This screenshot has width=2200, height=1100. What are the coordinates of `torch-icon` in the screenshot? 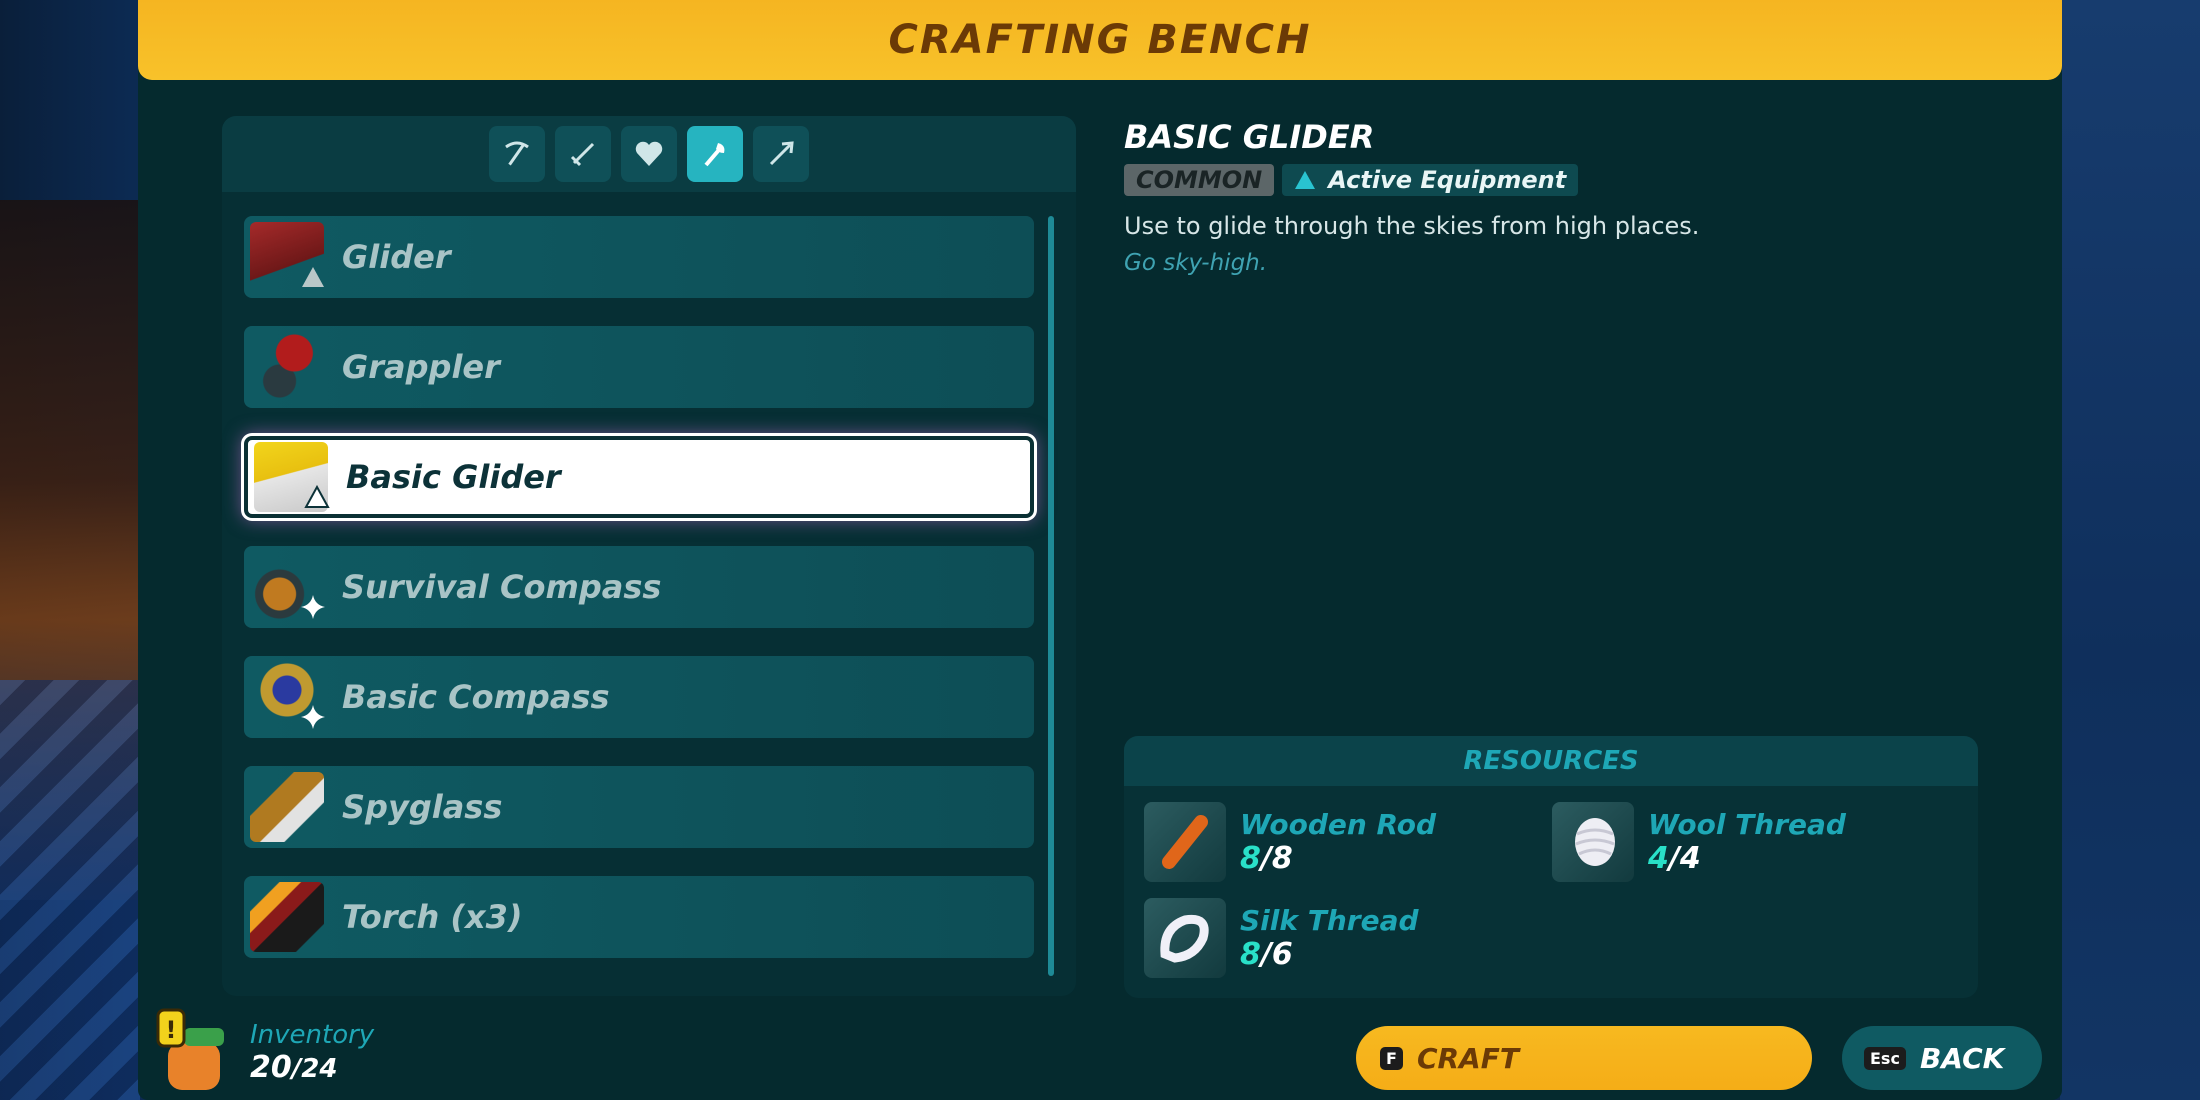 It's located at (714, 155).